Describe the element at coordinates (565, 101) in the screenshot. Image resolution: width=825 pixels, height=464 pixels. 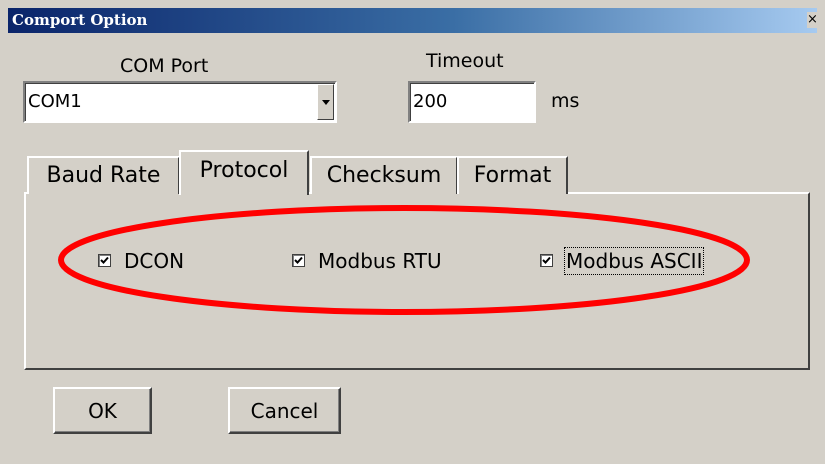
I see `timeout-unit: ms` at that location.